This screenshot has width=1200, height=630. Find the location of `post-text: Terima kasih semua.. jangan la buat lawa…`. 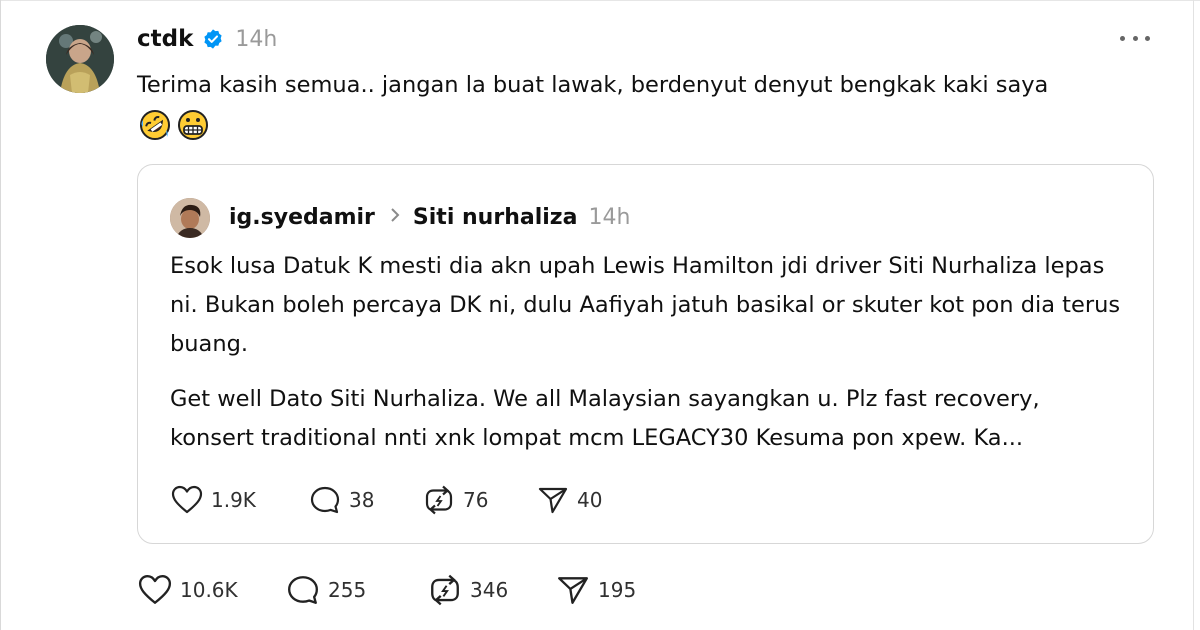

post-text: Terima kasih semua.. jangan la buat lawa… is located at coordinates (593, 85).